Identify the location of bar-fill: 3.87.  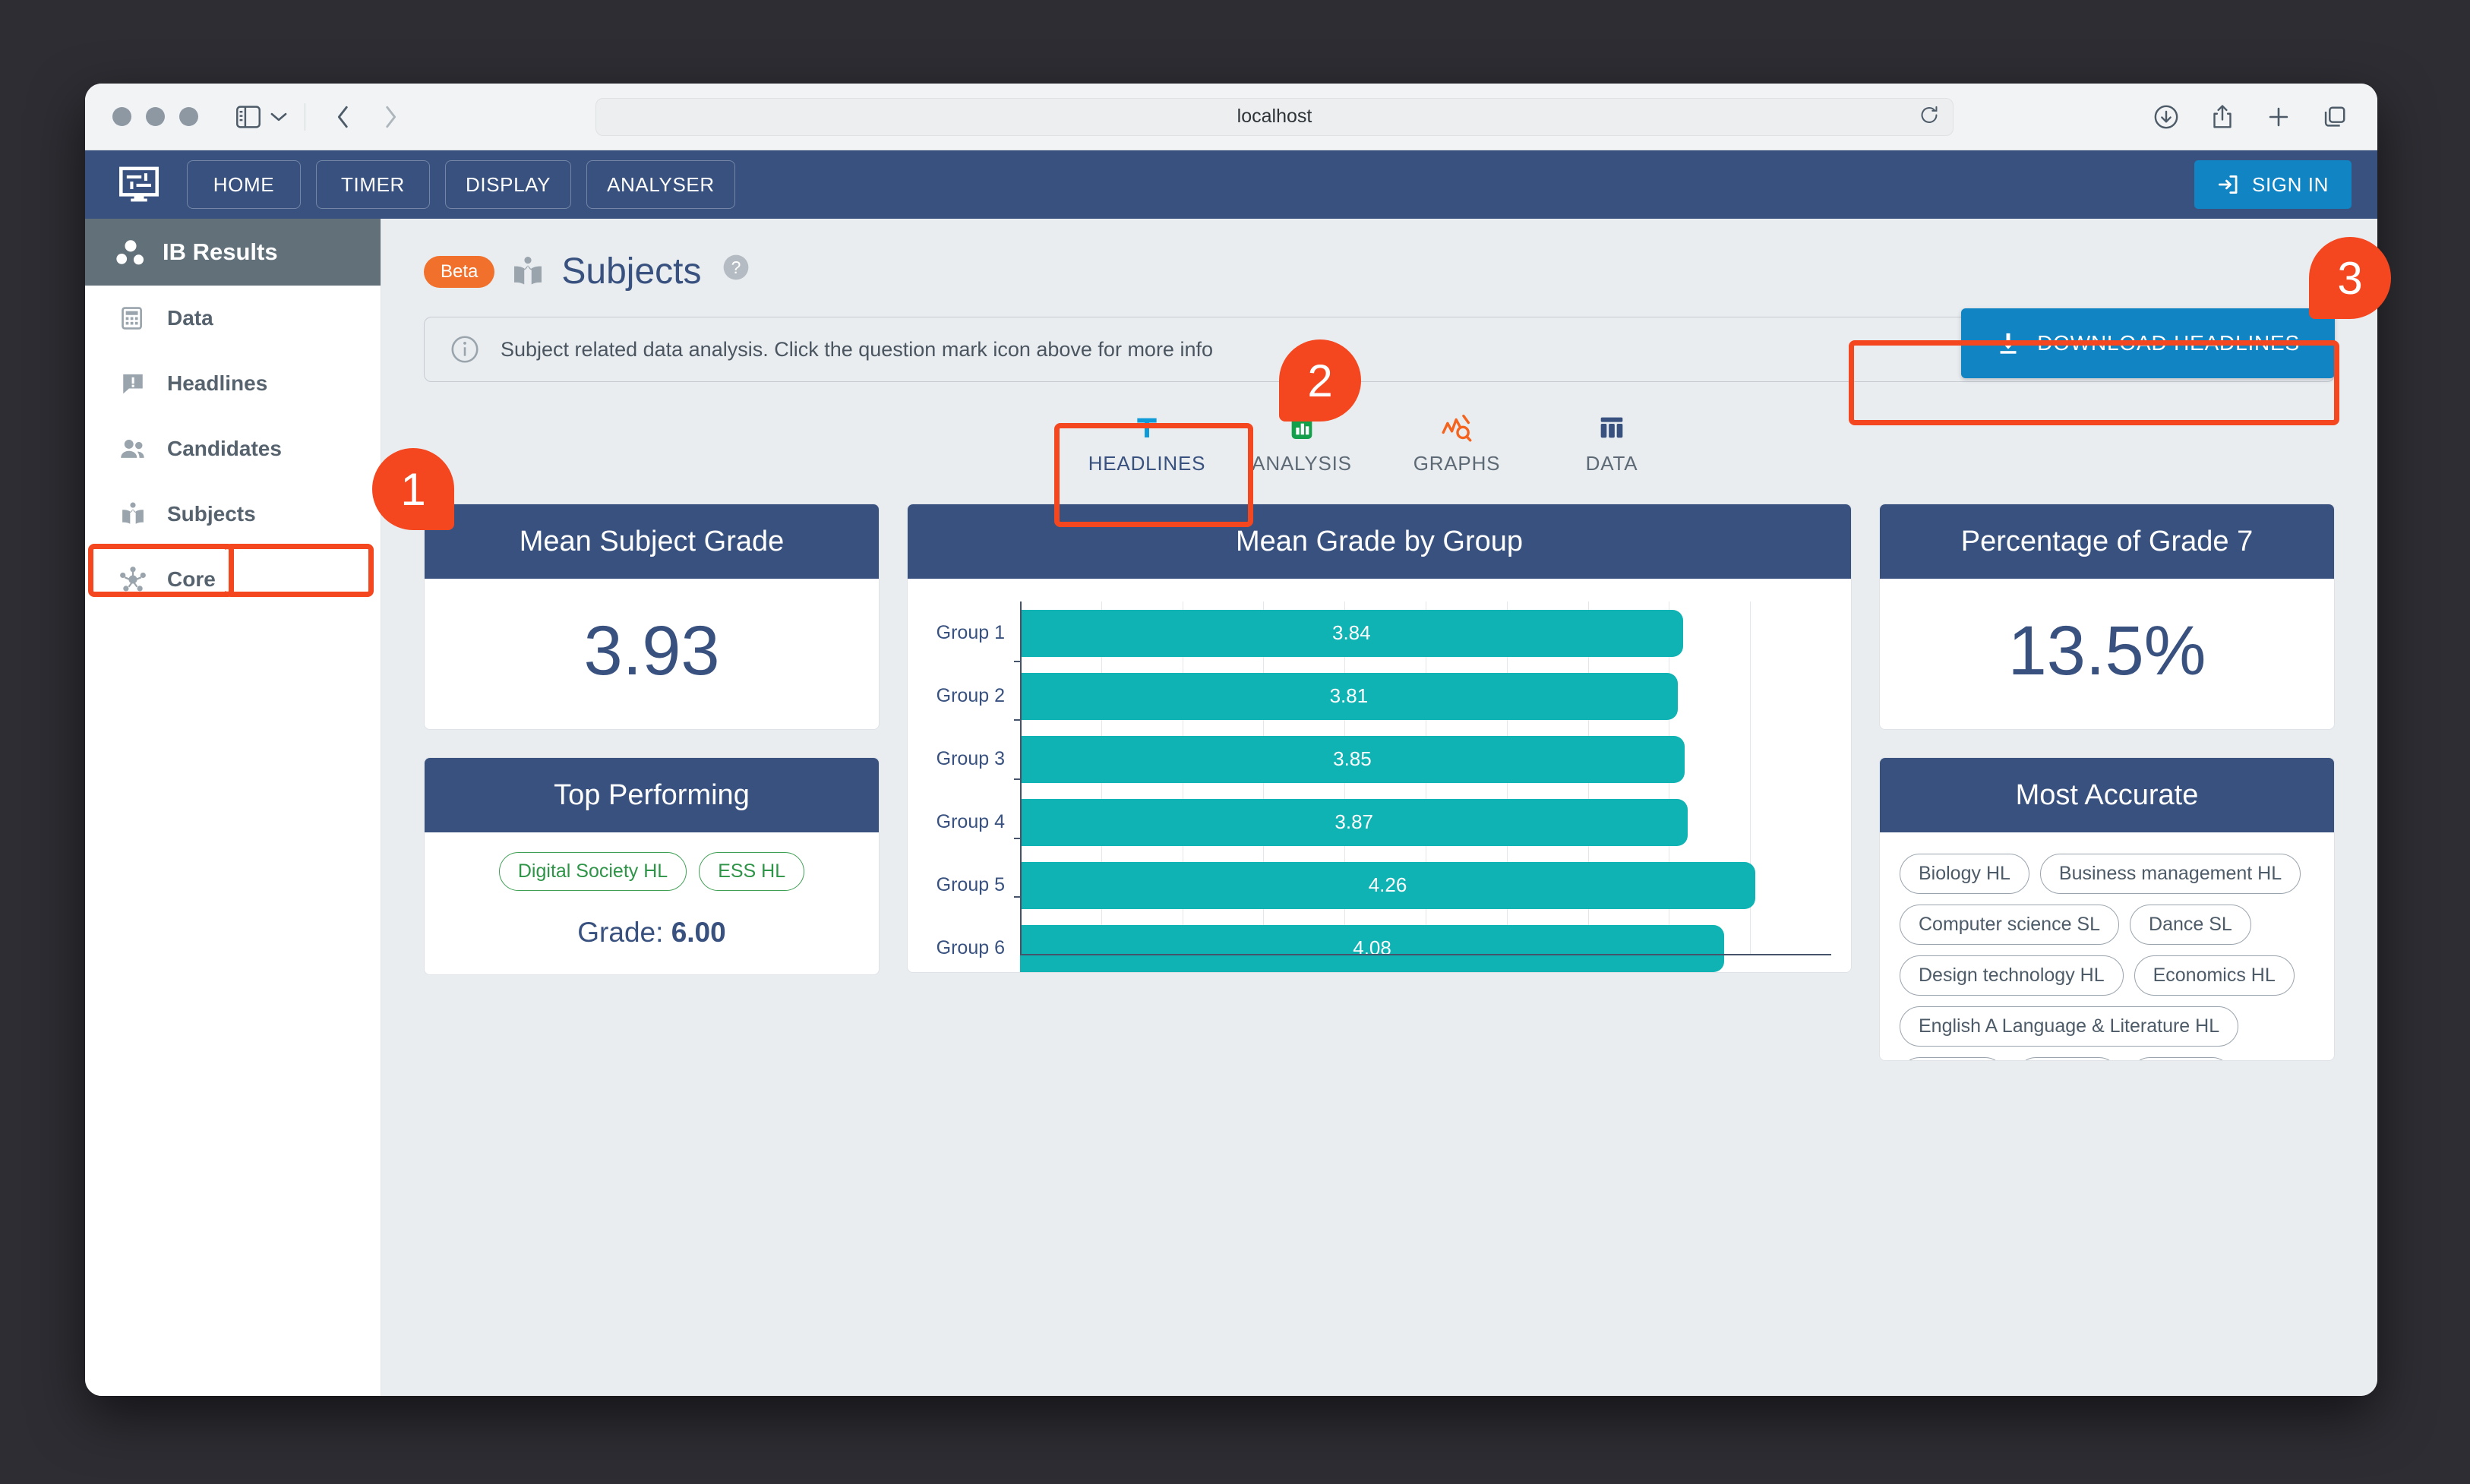
(1354, 822).